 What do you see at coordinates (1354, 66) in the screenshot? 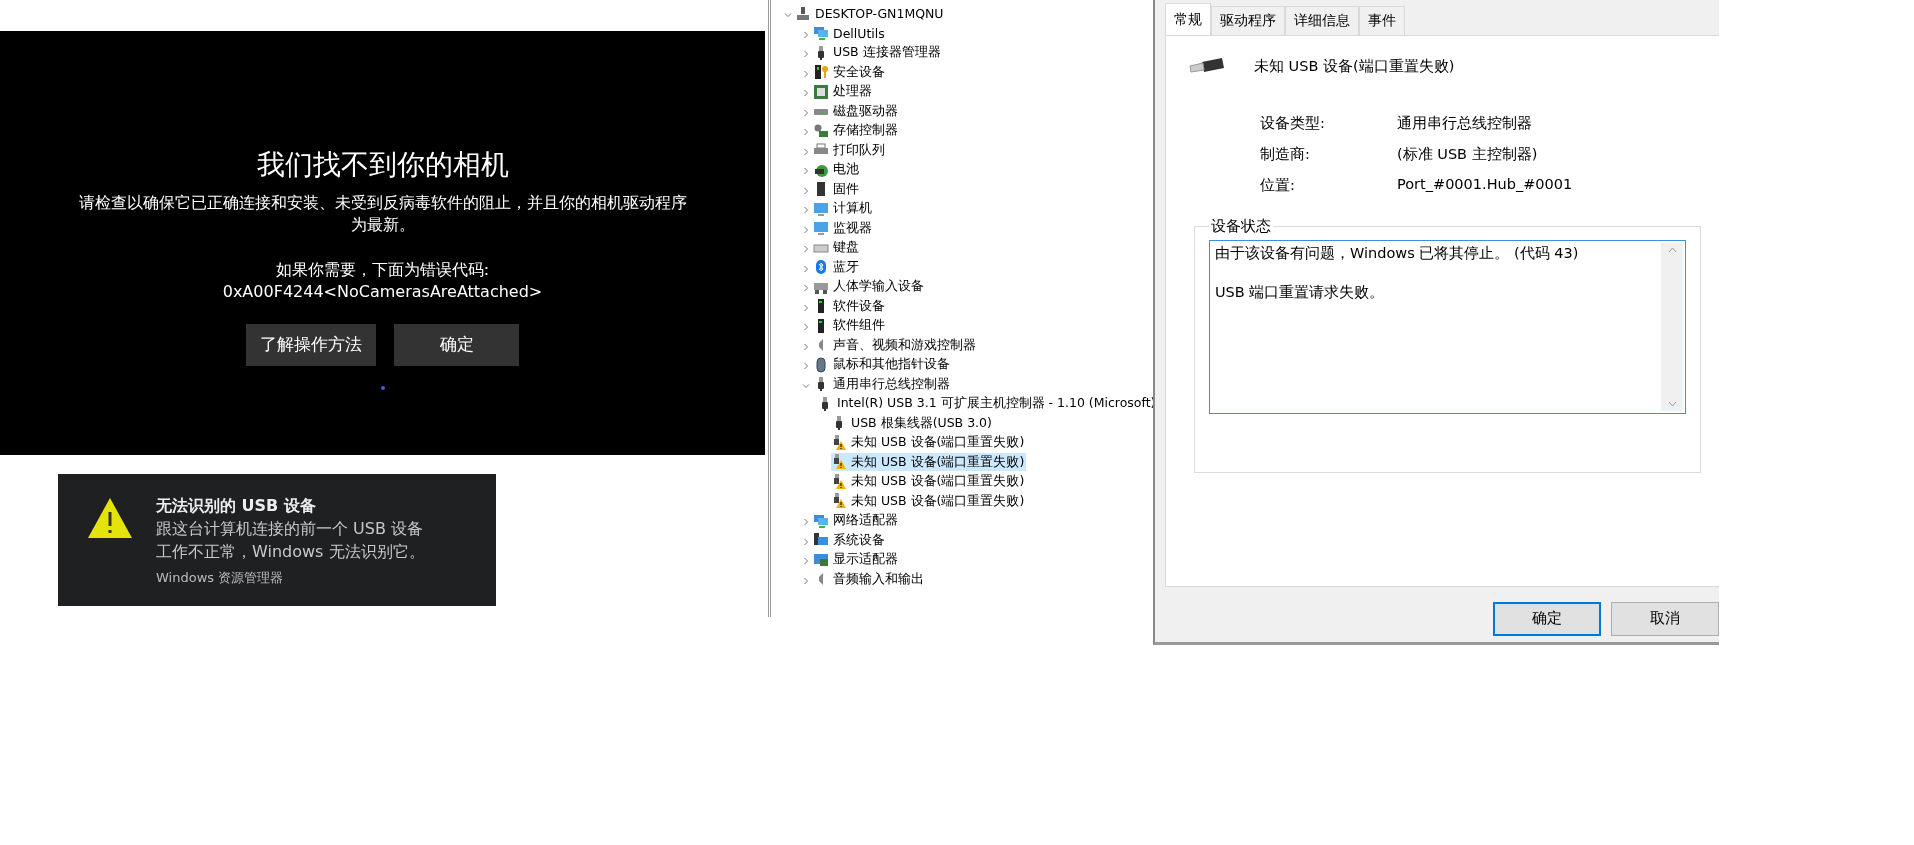
I see `device-name: 未知 USB 设备(端口重置失败)` at bounding box center [1354, 66].